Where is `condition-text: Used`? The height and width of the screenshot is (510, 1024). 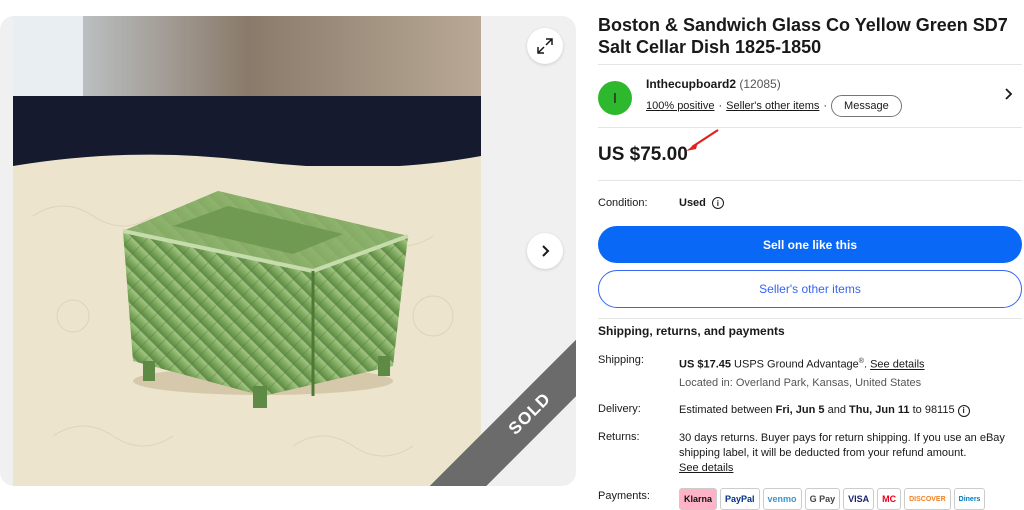 condition-text: Used is located at coordinates (692, 203).